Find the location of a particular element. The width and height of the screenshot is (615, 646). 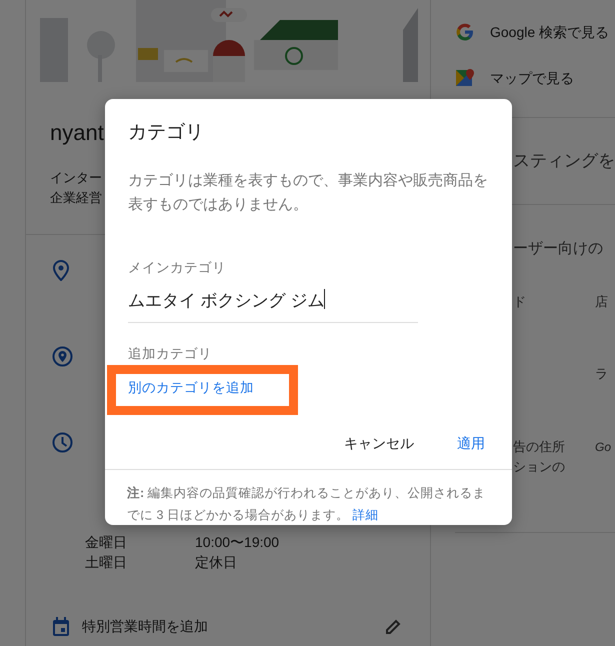

hours-text: 10:00〜19:00 is located at coordinates (237, 542).